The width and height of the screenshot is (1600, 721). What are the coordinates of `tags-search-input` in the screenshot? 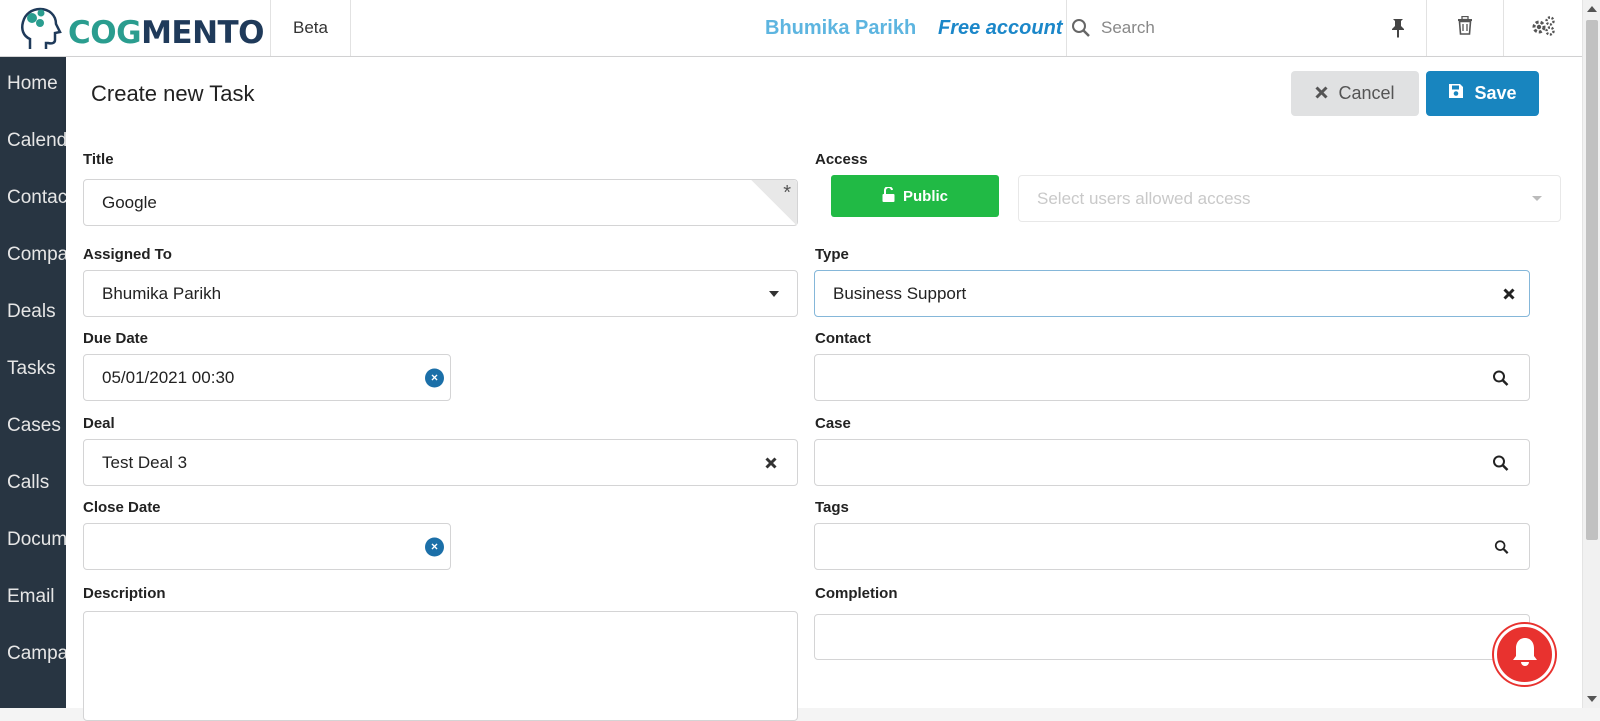 It's located at (1172, 546).